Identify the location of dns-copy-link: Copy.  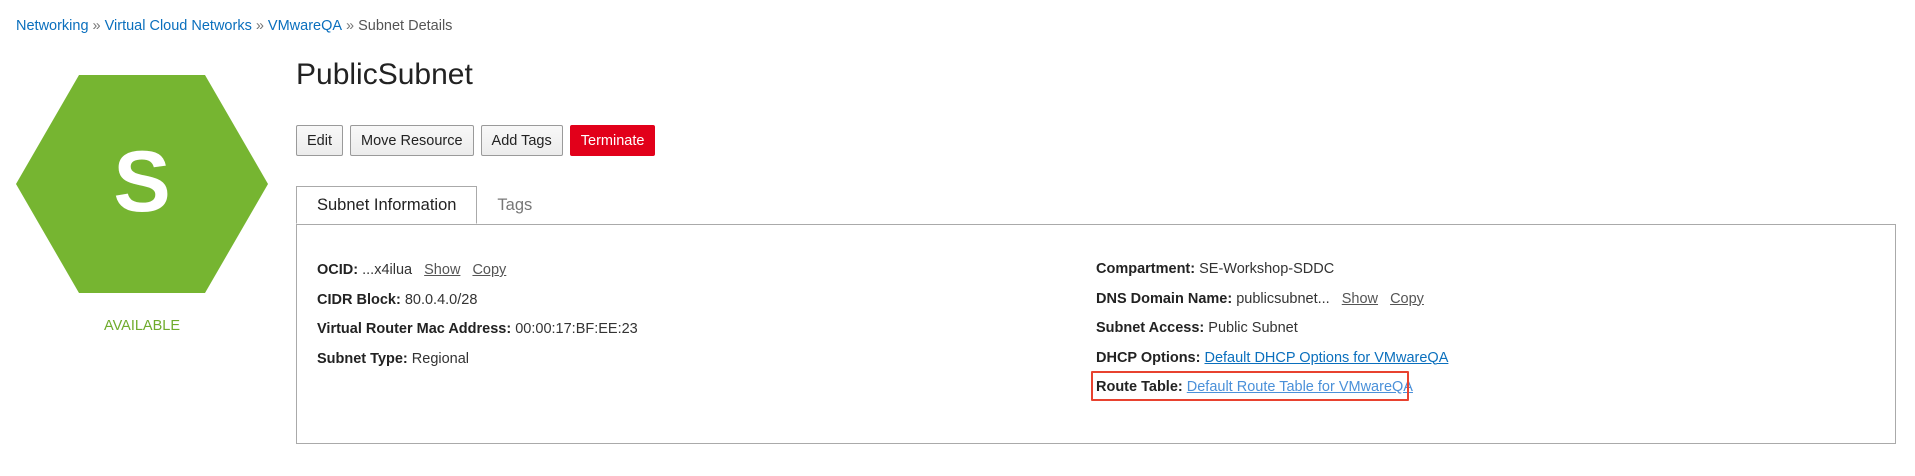
(1407, 299).